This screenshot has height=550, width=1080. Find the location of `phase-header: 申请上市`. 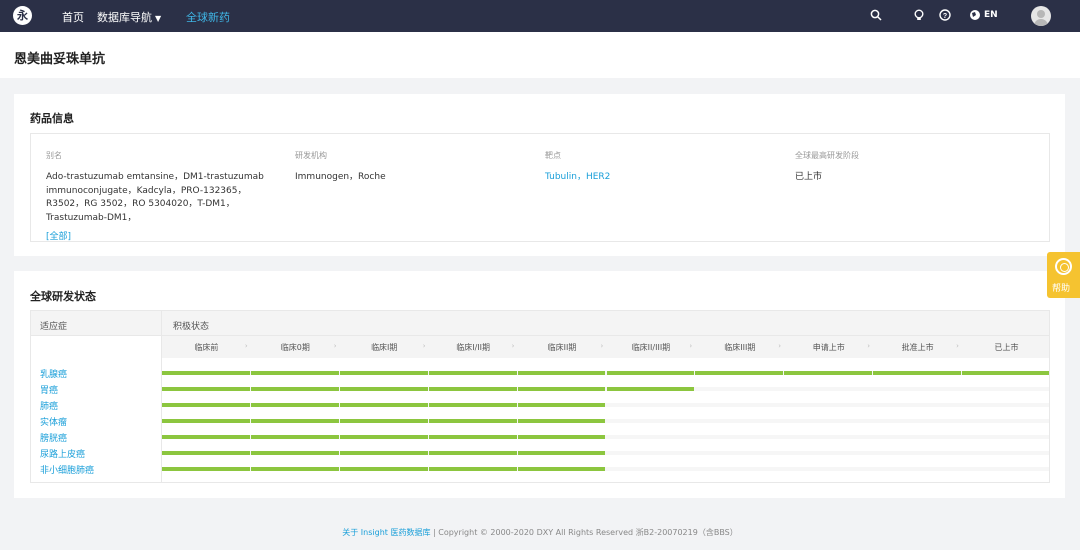

phase-header: 申请上市 is located at coordinates (828, 347).